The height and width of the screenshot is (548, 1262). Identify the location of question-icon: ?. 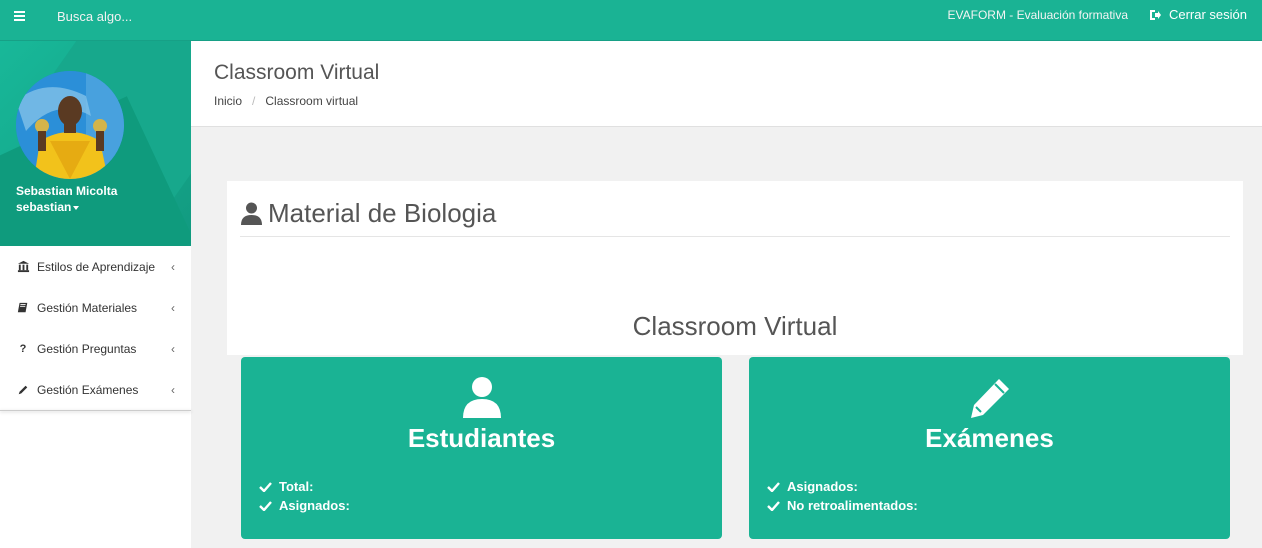
(23, 348).